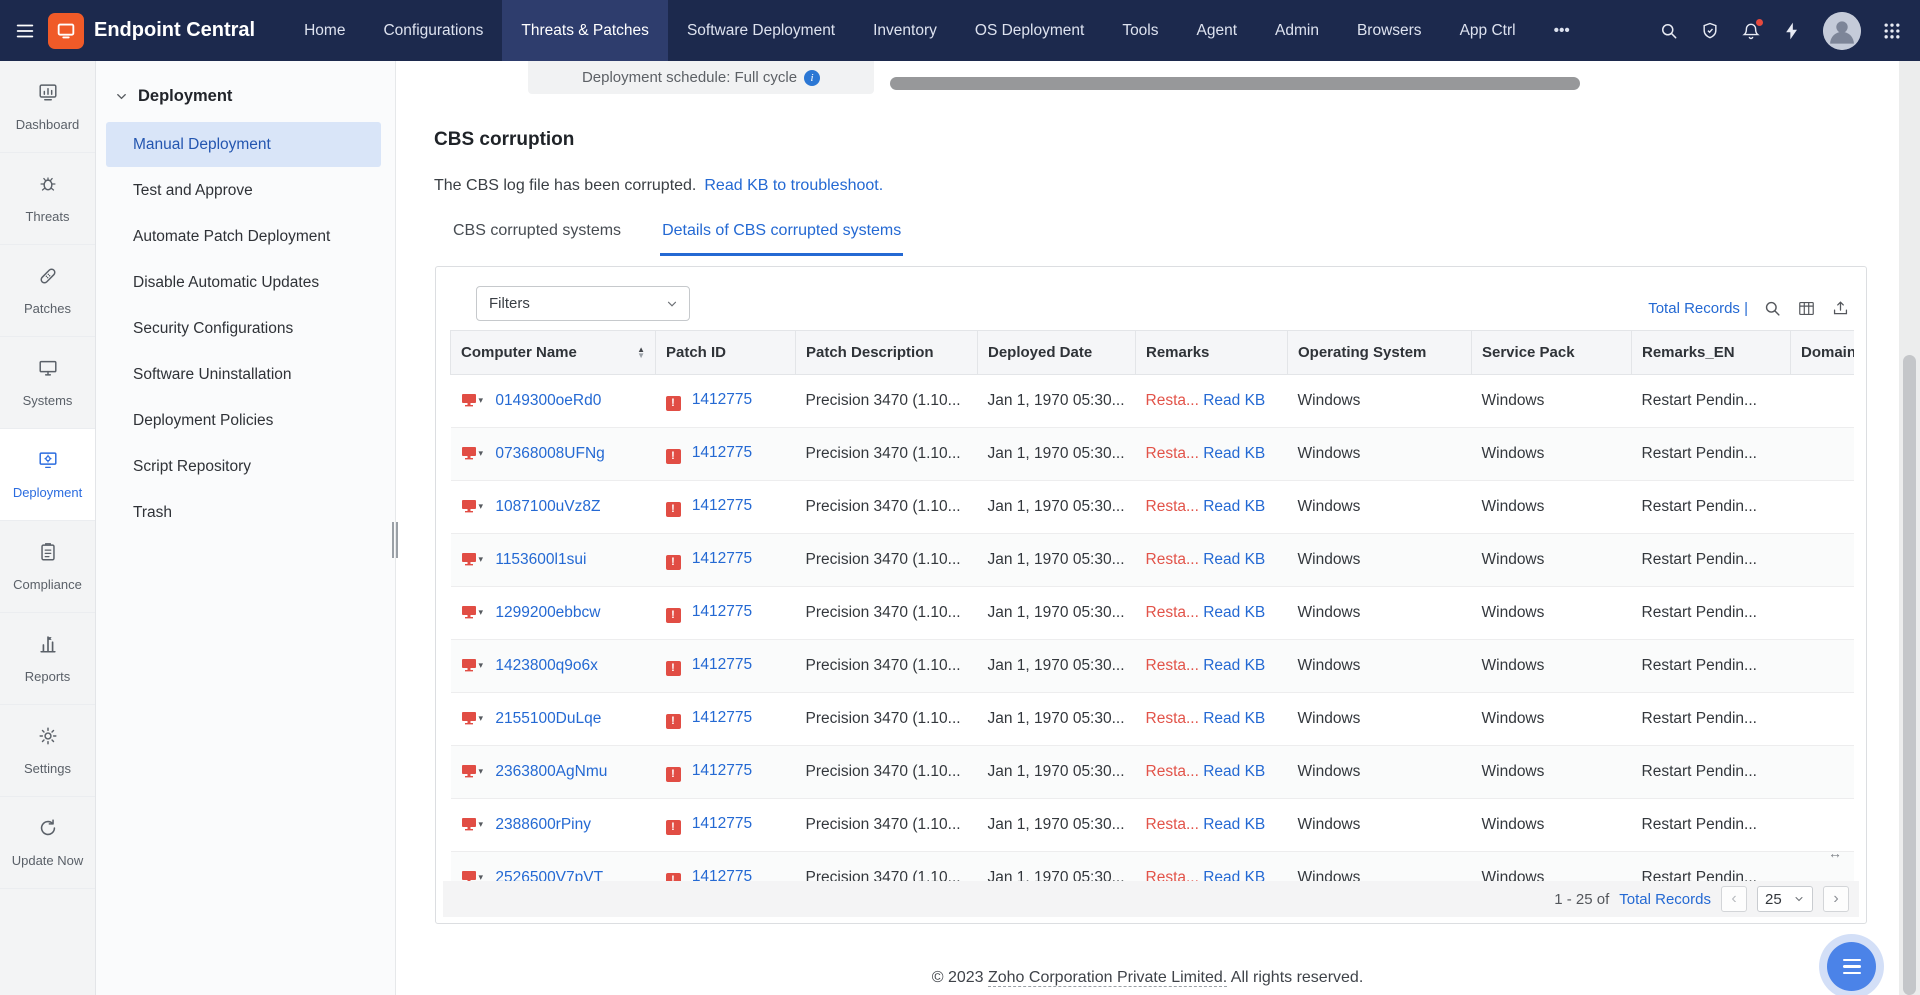  Describe the element at coordinates (243, 236) in the screenshot. I see `sidebar-item-automate-patch-deployment: Automate Patch Deployment` at that location.